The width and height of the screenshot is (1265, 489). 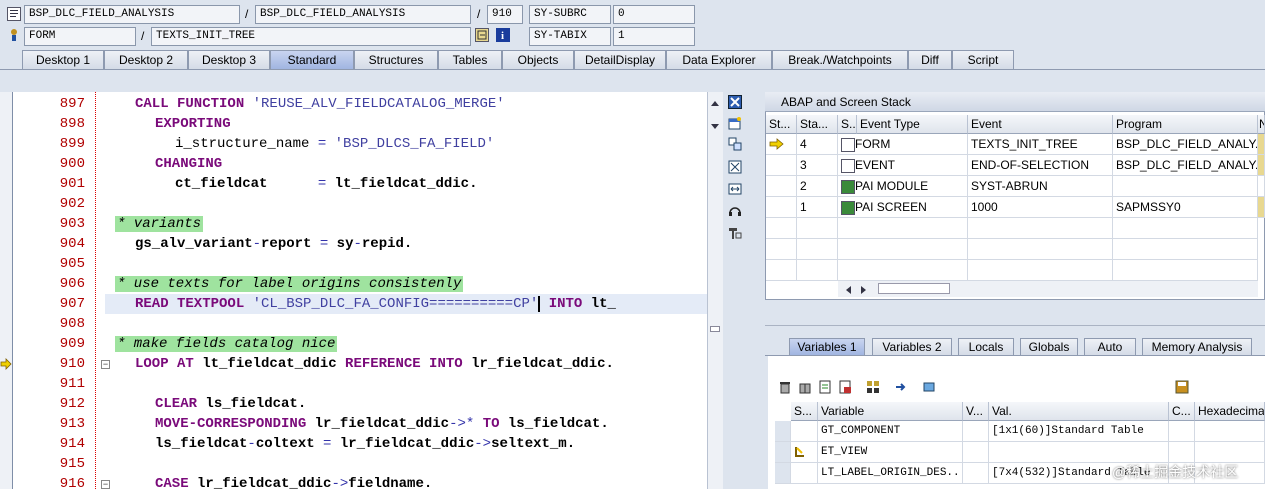 What do you see at coordinates (715, 103) in the screenshot?
I see `scroll-up-icon` at bounding box center [715, 103].